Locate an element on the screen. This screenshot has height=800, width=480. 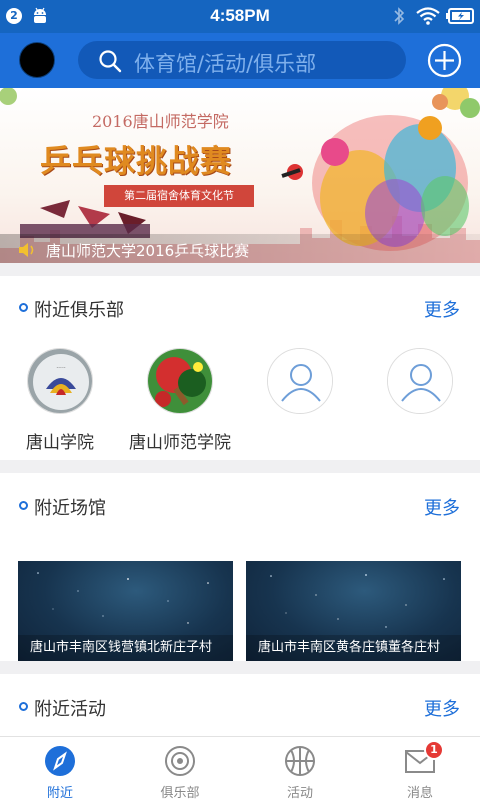
club-item: 唐山师范学院 is located at coordinates (180, 400).